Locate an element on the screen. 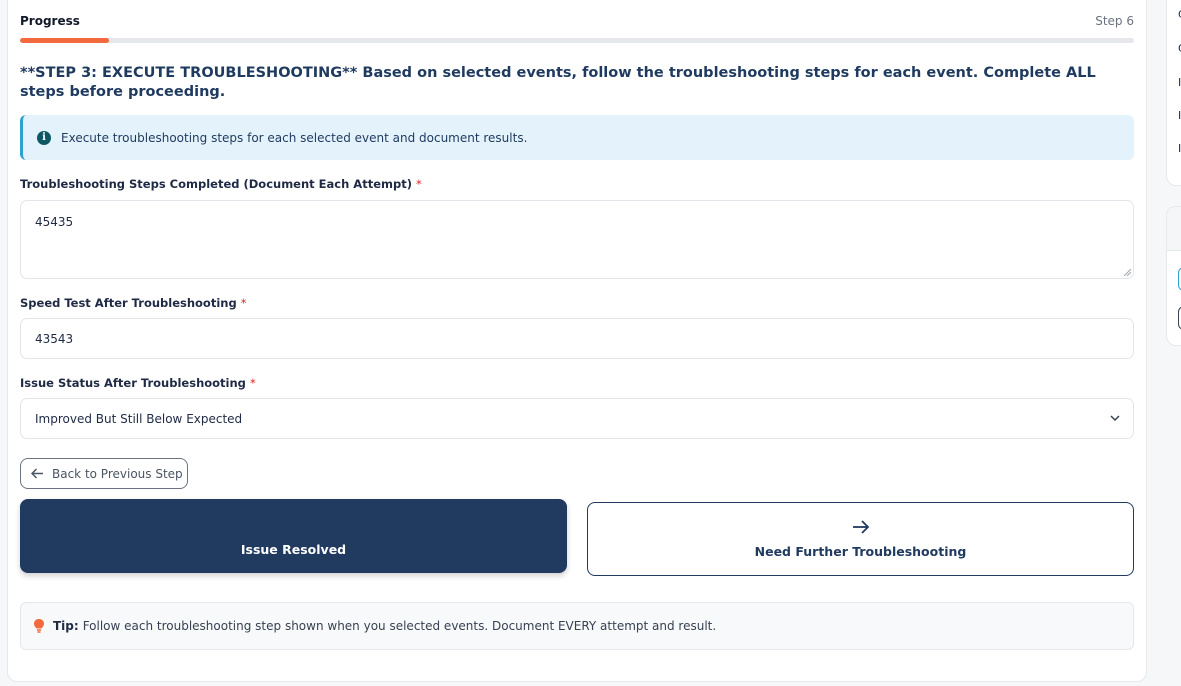 This screenshot has width=1181, height=686. side-panel-top is located at coordinates (1173, 93).